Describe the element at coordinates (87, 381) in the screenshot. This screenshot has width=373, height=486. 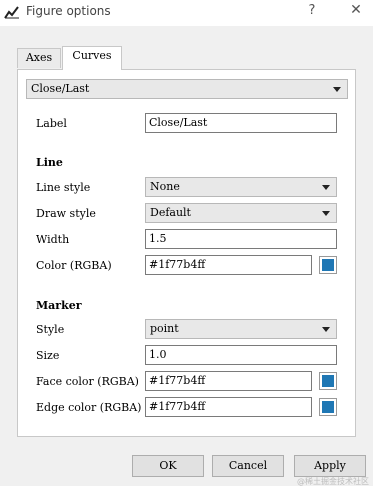
I see `face-color-label: Face color (RGBA)` at that location.